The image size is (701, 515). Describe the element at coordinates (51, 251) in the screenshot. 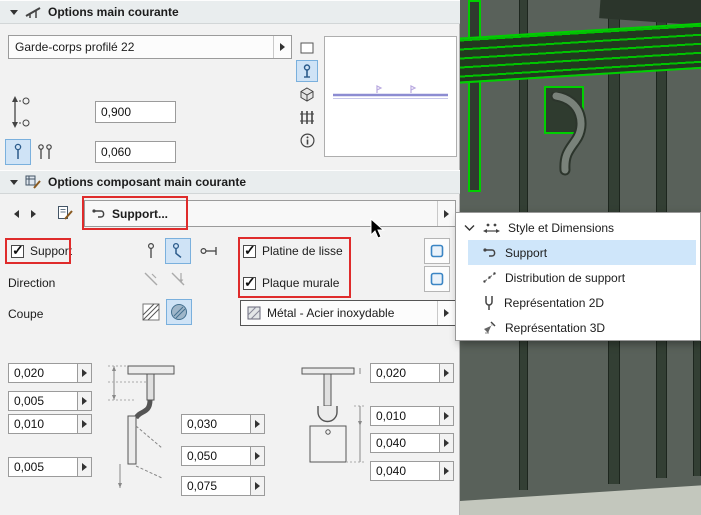

I see `support-checkbox-label: Support` at that location.